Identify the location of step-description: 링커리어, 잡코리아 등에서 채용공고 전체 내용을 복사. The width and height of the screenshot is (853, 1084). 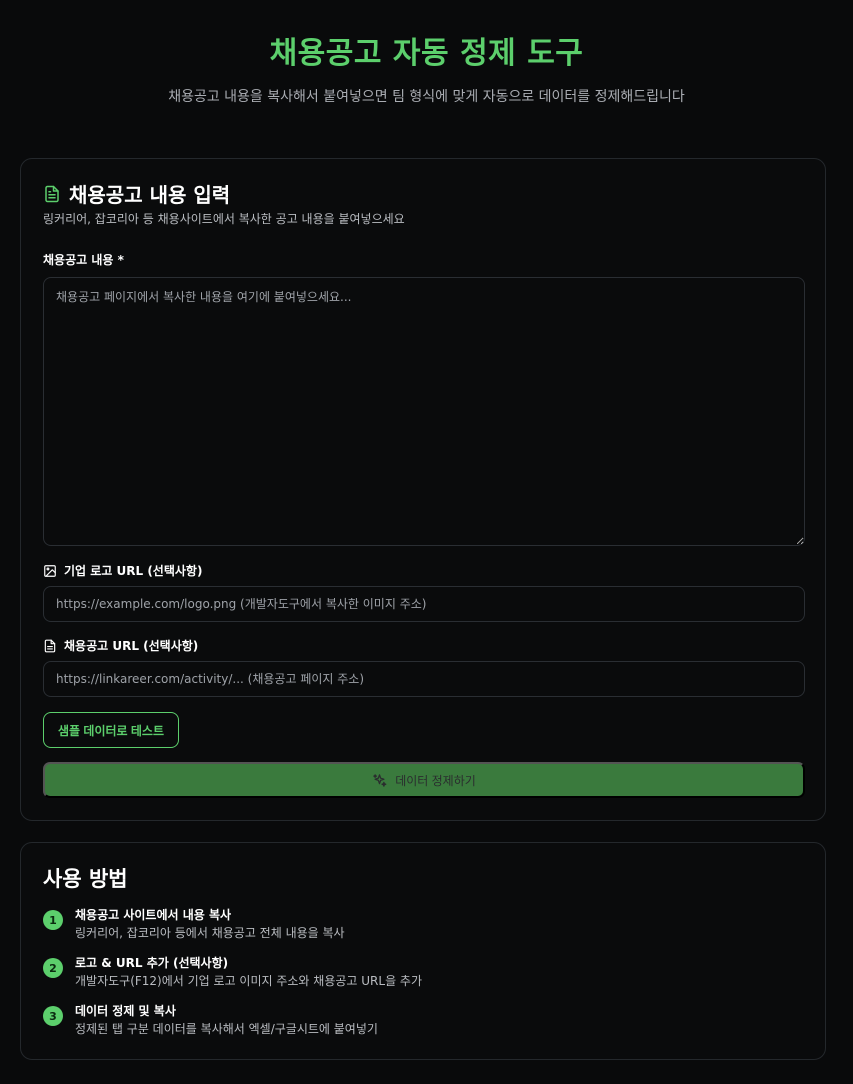
(210, 933).